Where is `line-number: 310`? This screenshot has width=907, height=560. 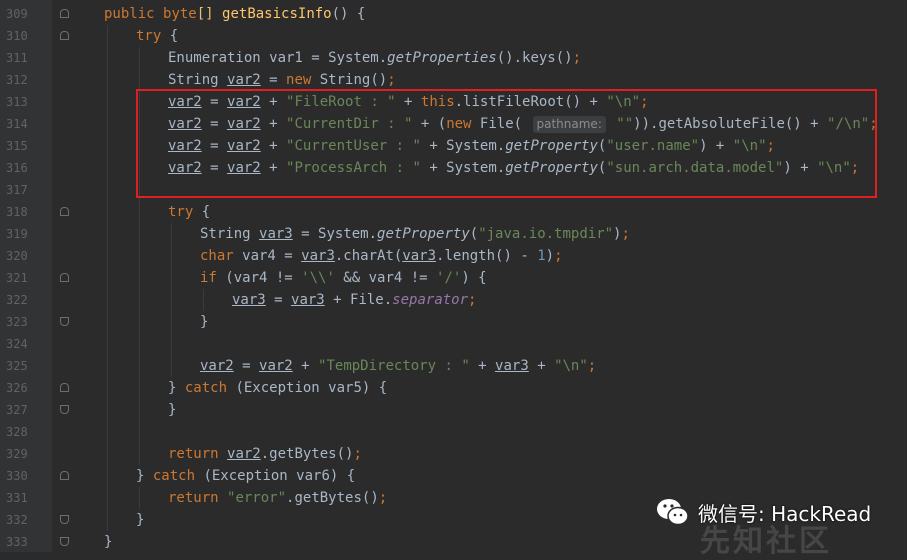
line-number: 310 is located at coordinates (17, 36).